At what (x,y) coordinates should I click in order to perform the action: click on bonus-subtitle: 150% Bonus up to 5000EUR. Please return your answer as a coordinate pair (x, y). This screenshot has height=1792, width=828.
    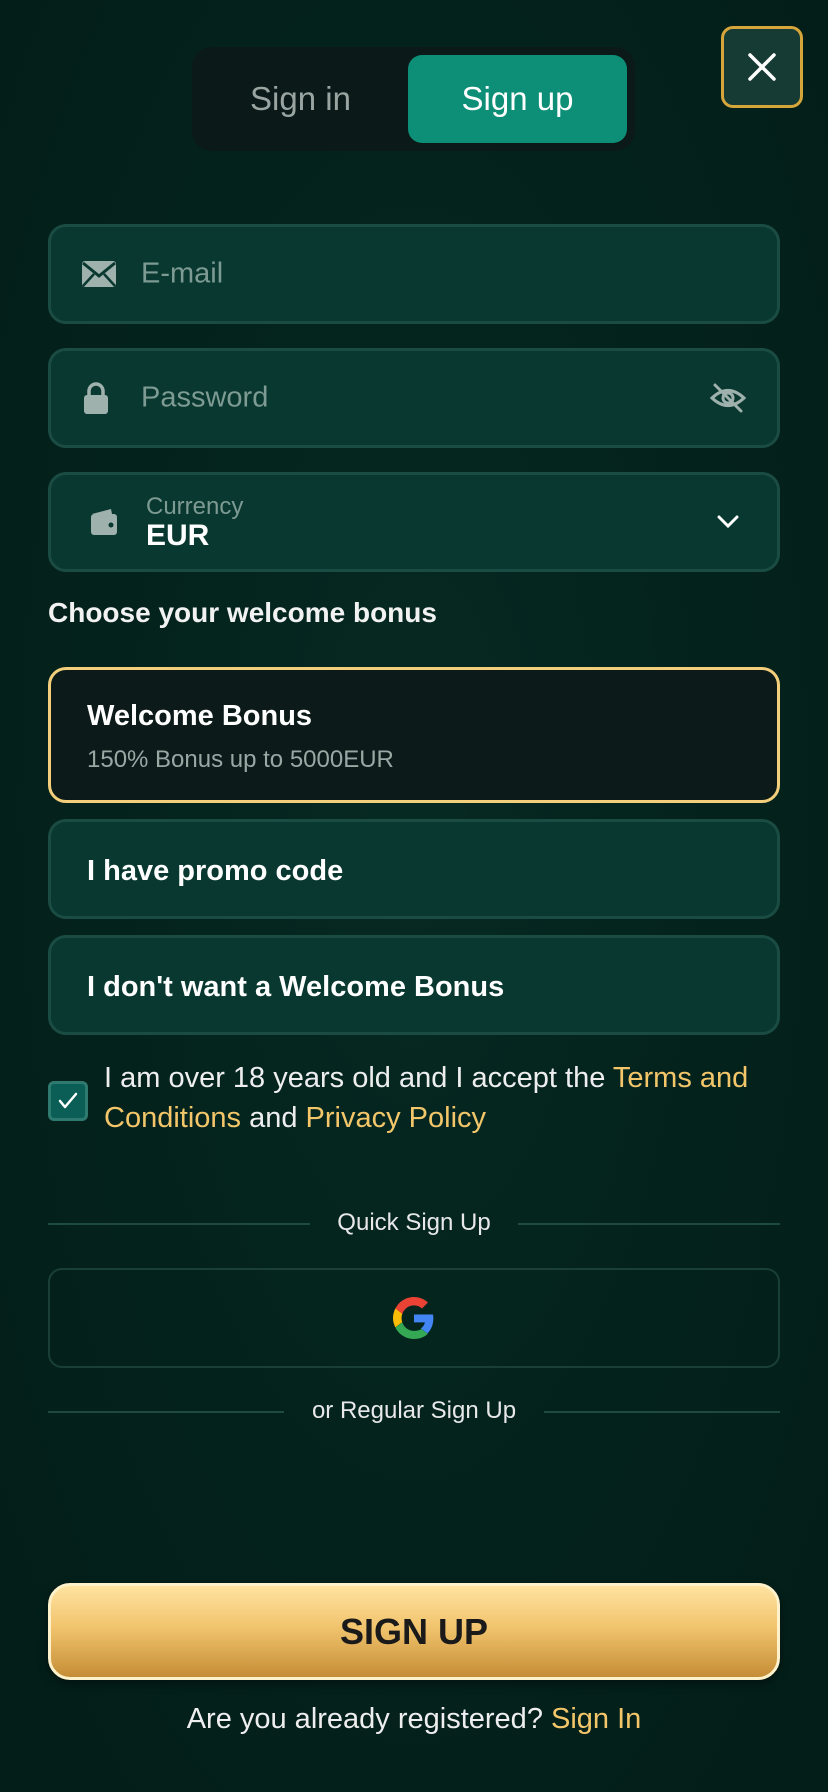
    Looking at the image, I should click on (240, 759).